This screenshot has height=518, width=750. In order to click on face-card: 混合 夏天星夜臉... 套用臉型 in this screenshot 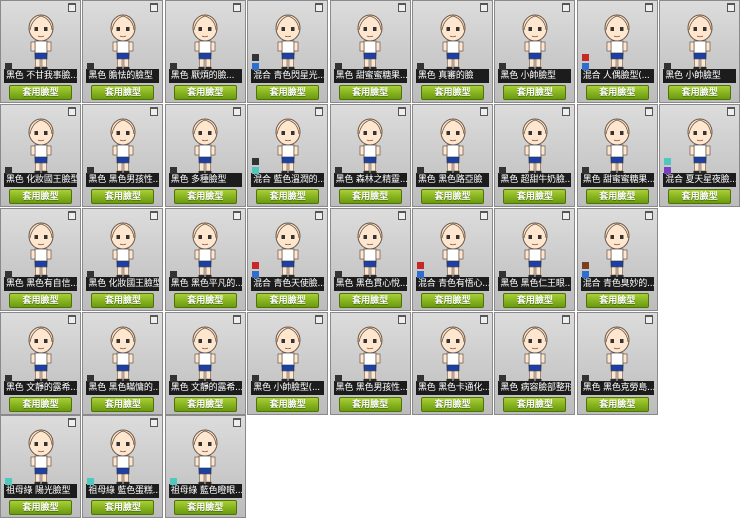, I will do `click(700, 155)`.